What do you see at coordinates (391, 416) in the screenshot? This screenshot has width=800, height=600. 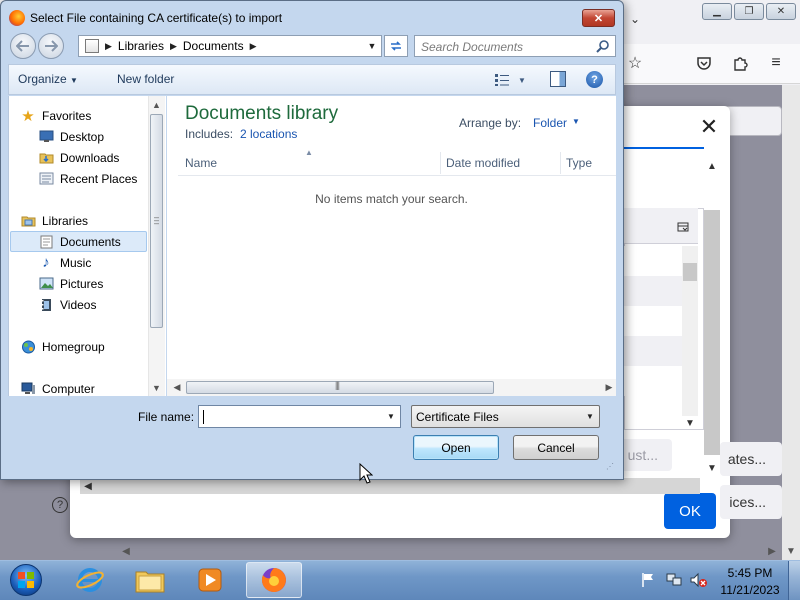 I see `file-name-chevron-down-icon: ▼` at bounding box center [391, 416].